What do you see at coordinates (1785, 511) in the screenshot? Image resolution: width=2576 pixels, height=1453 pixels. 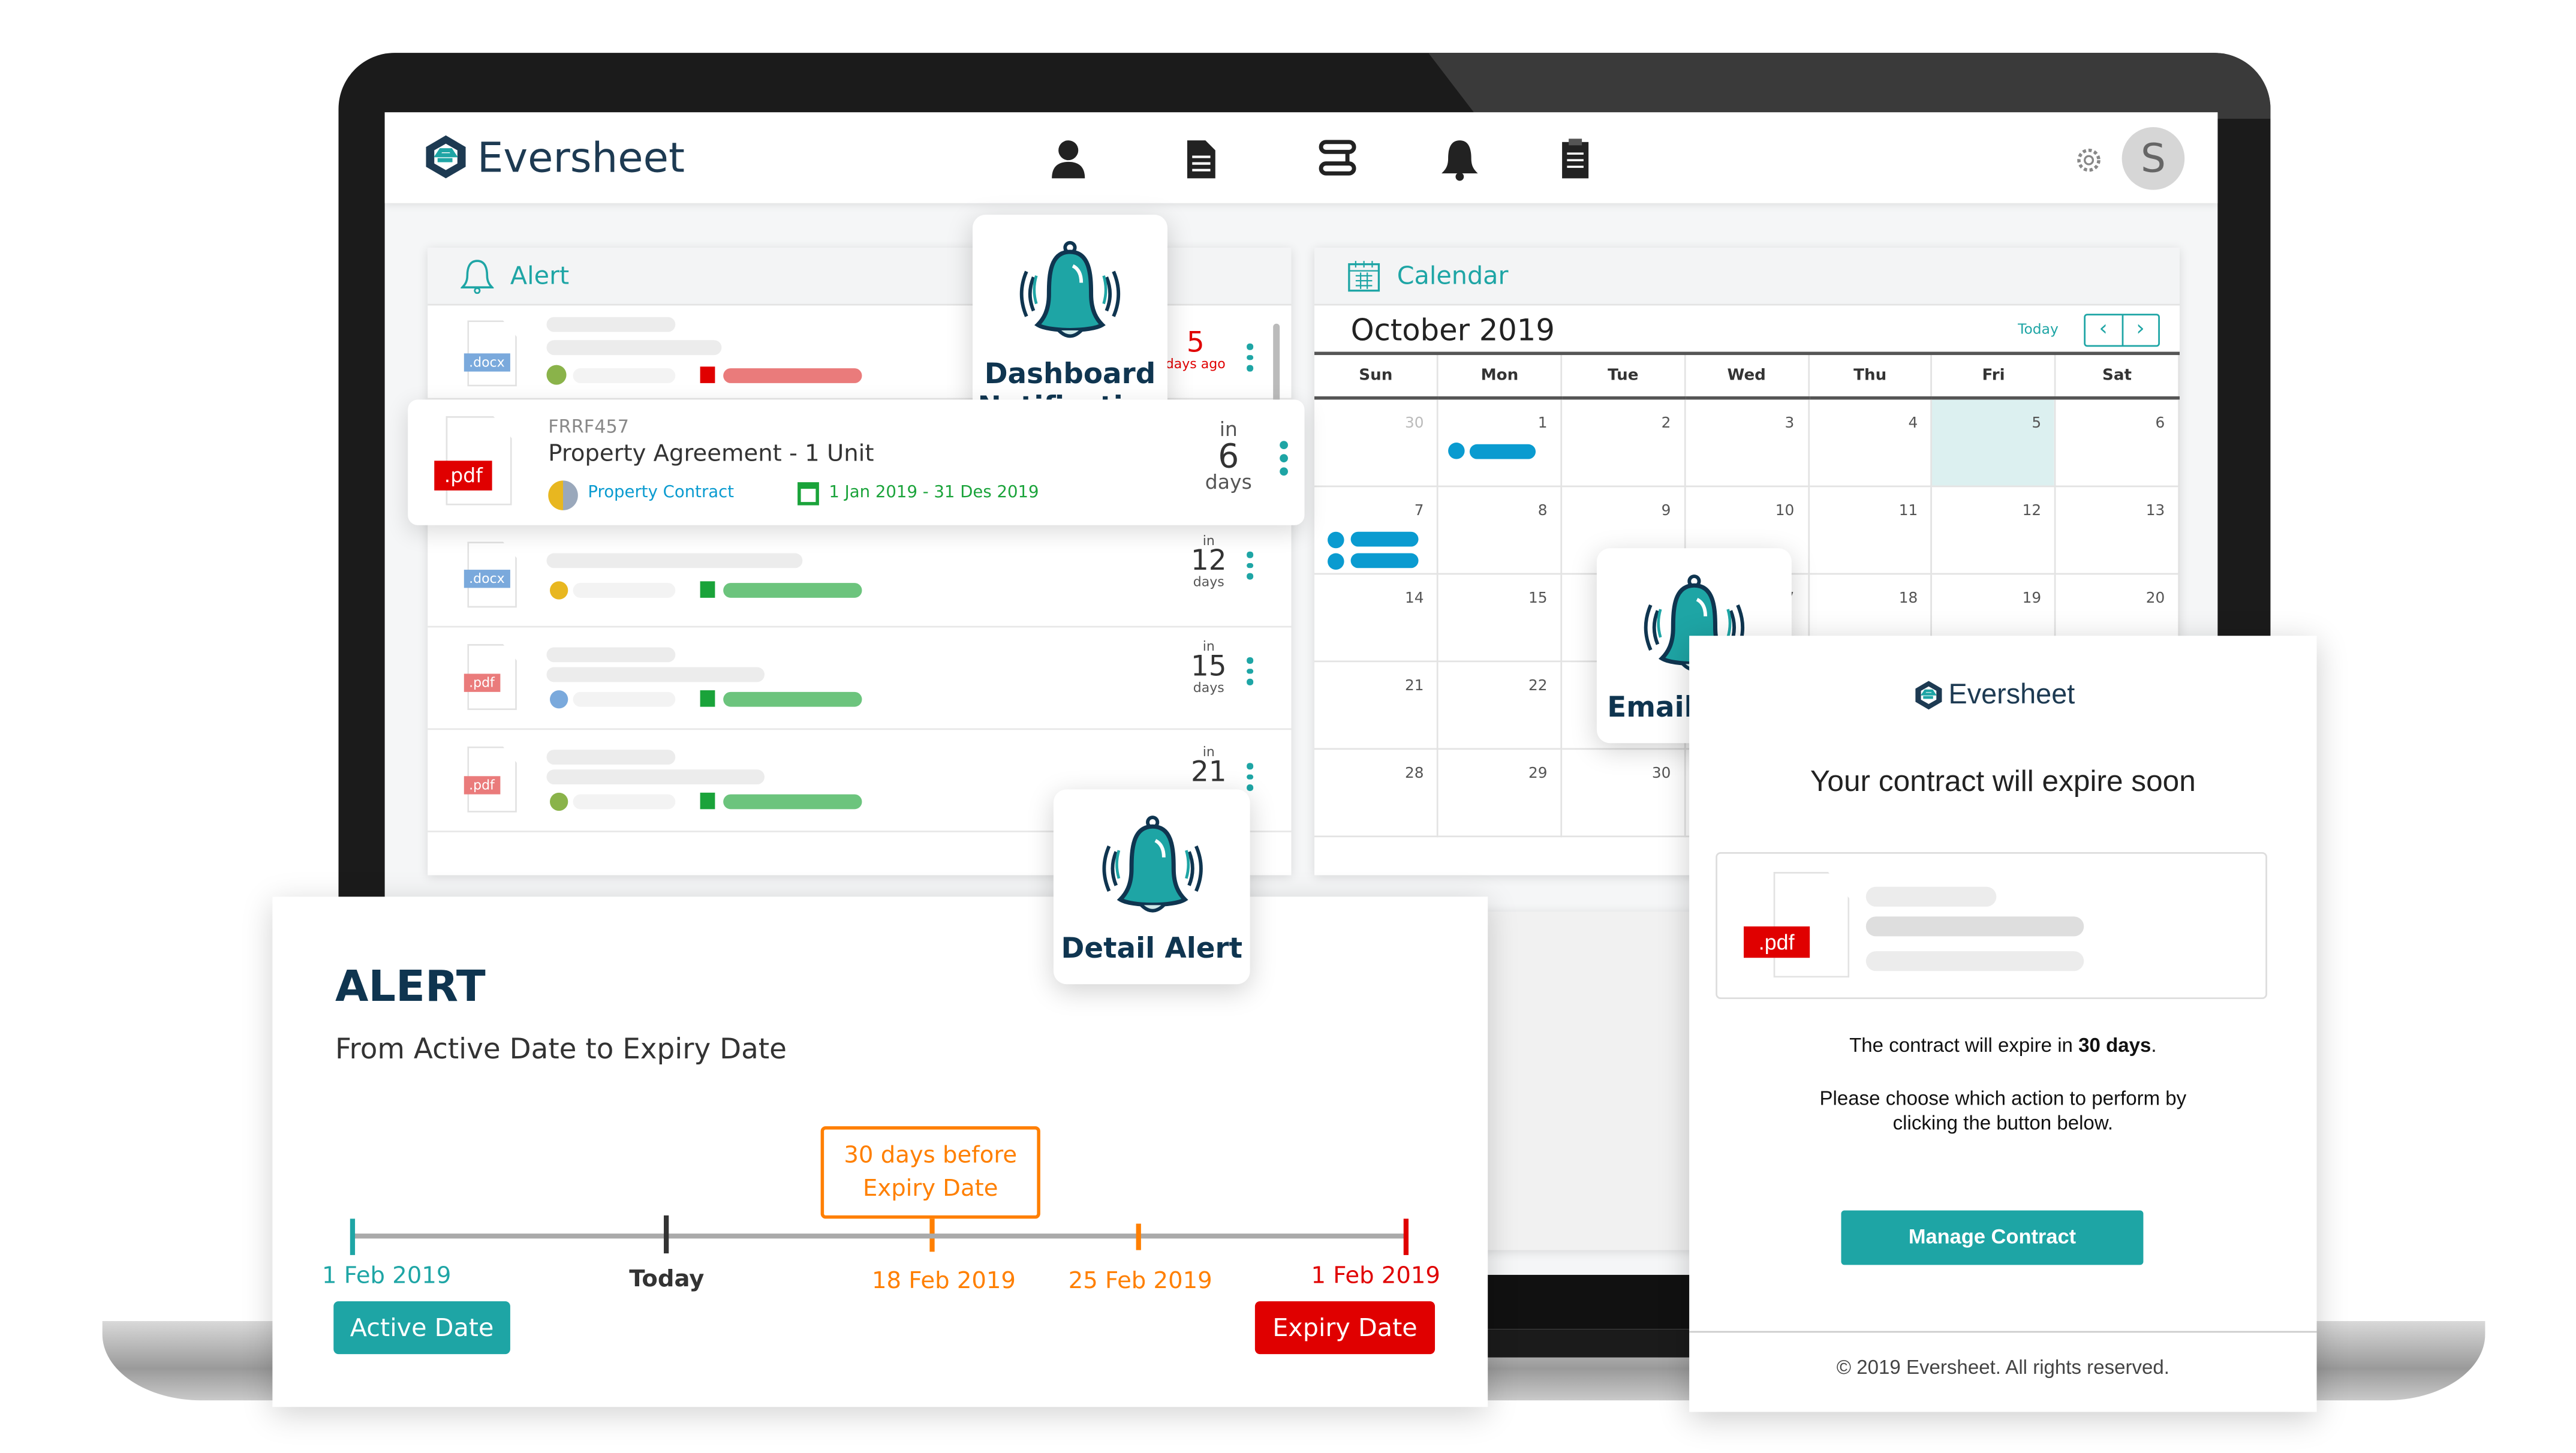 I see `day-number: 10` at bounding box center [1785, 511].